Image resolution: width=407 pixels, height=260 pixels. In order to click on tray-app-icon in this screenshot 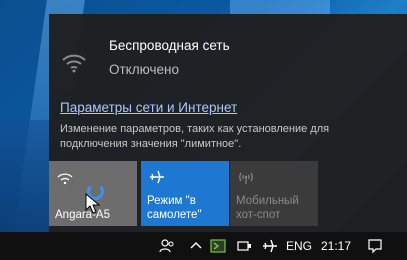, I will do `click(218, 246)`.